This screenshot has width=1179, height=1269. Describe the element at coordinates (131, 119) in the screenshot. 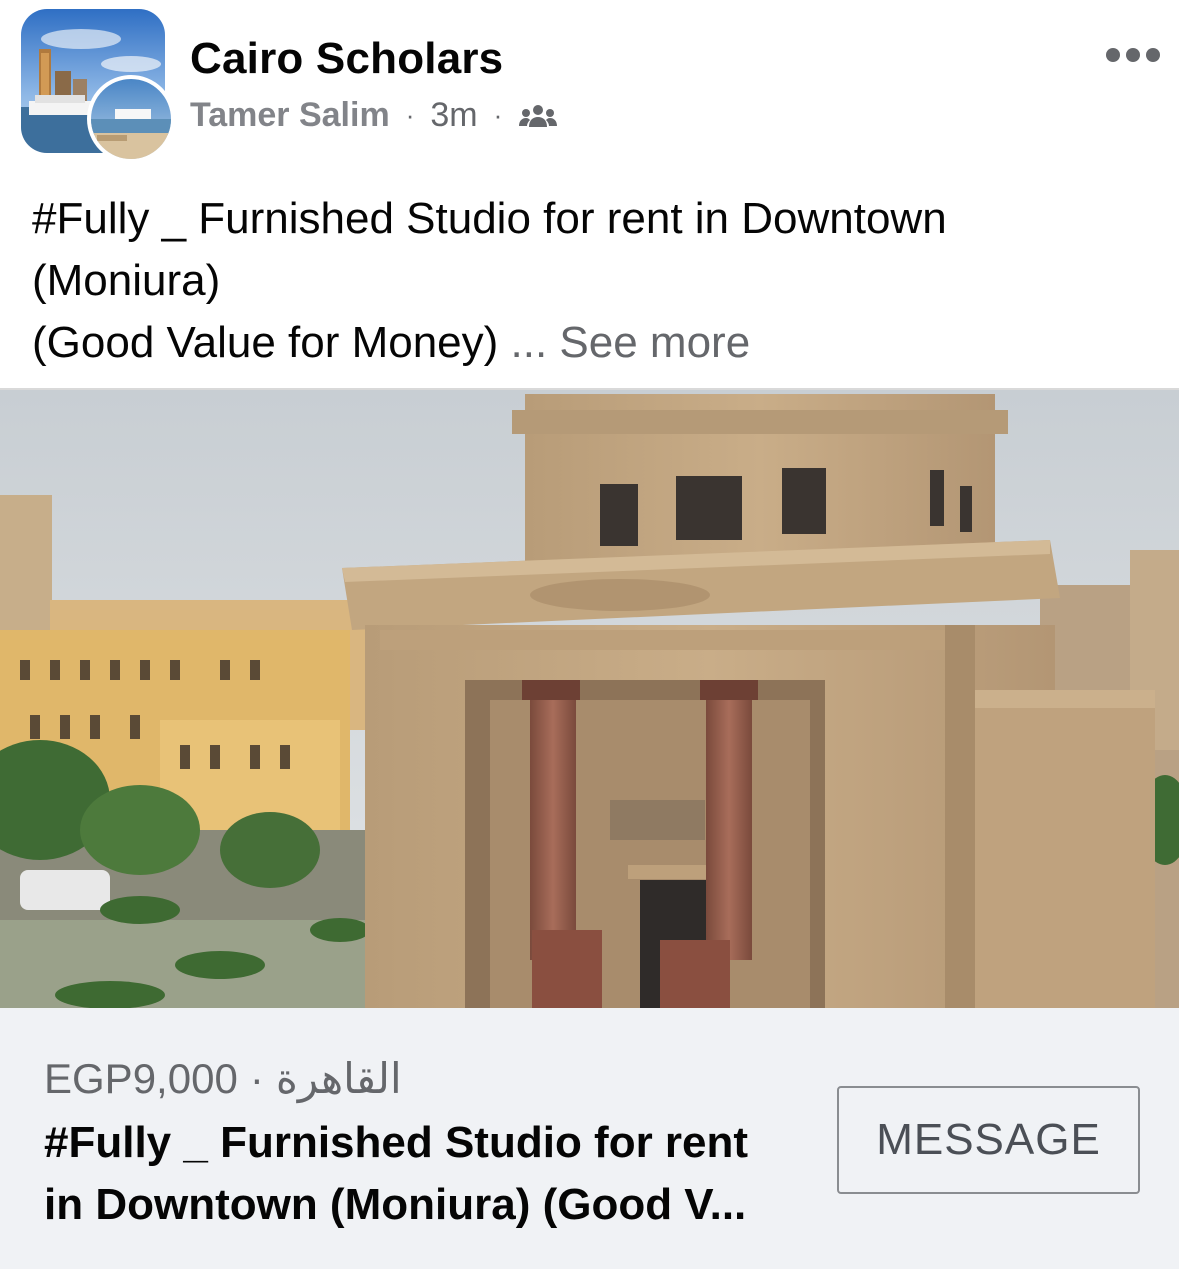

I see `user-avatar` at that location.